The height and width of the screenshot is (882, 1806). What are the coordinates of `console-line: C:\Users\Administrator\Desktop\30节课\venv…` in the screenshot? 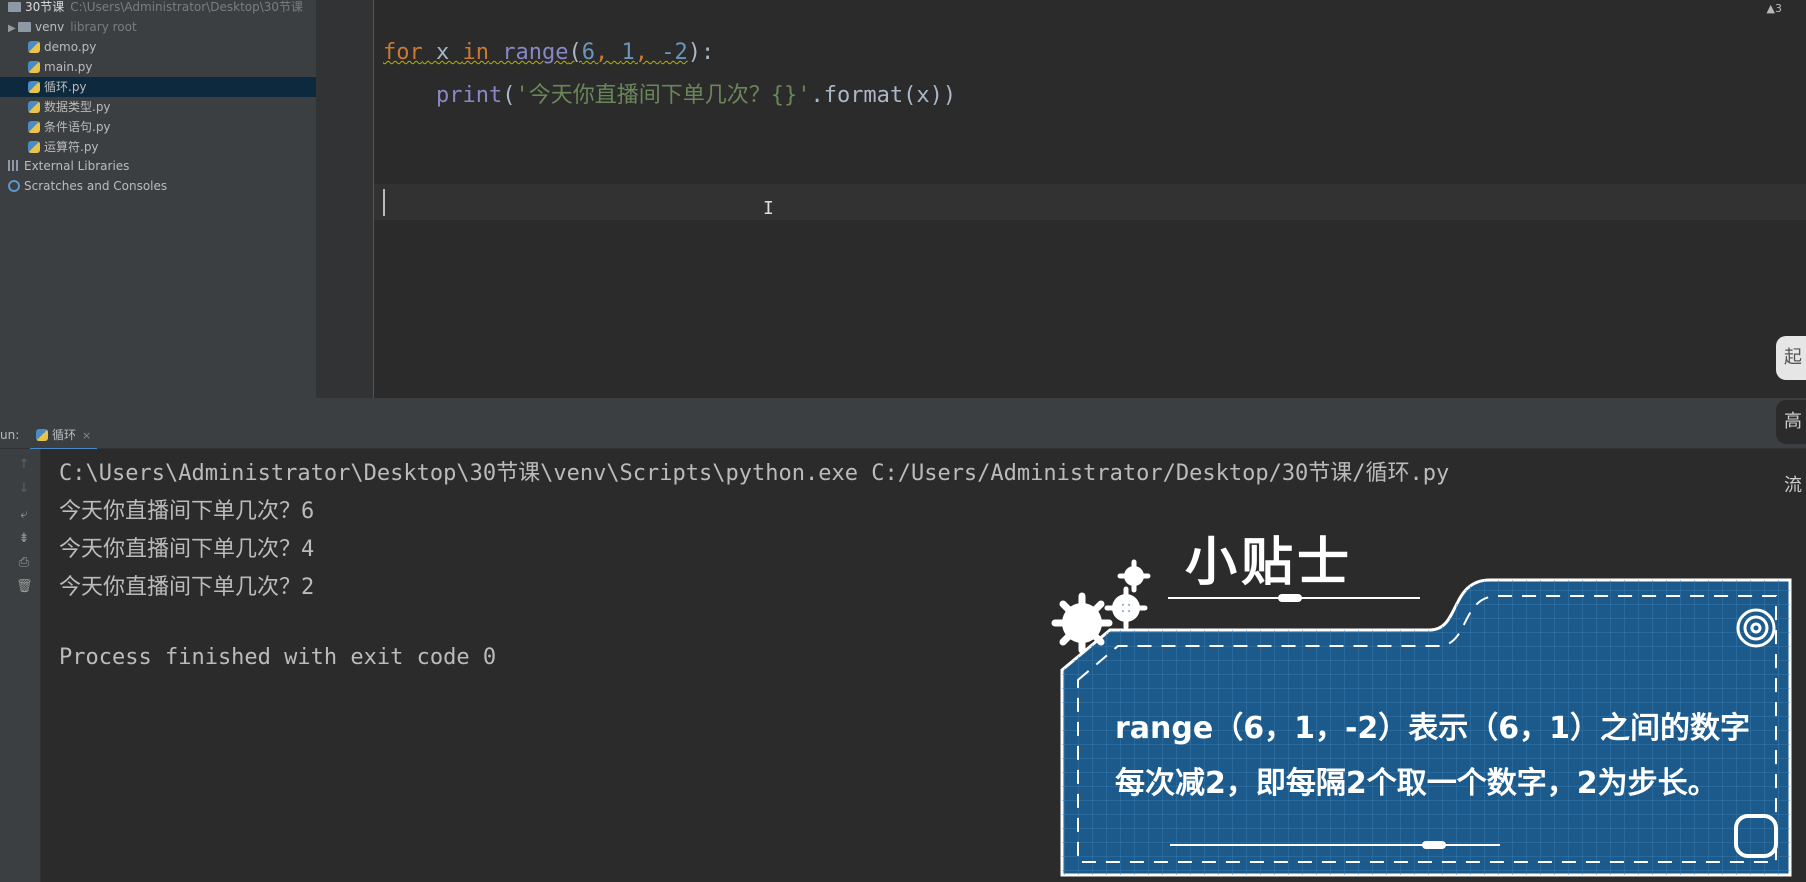 It's located at (754, 473).